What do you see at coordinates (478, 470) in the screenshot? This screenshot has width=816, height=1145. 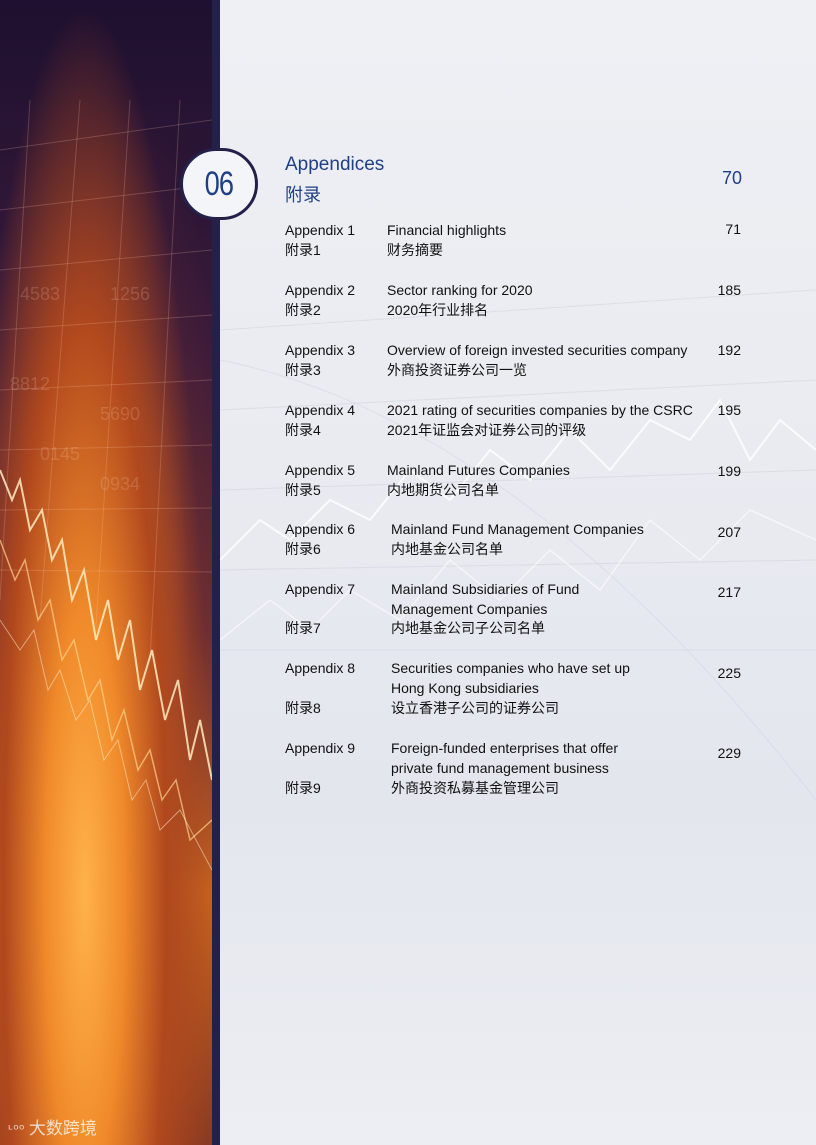 I see `entry-title-en: Mainland Futures Companies` at bounding box center [478, 470].